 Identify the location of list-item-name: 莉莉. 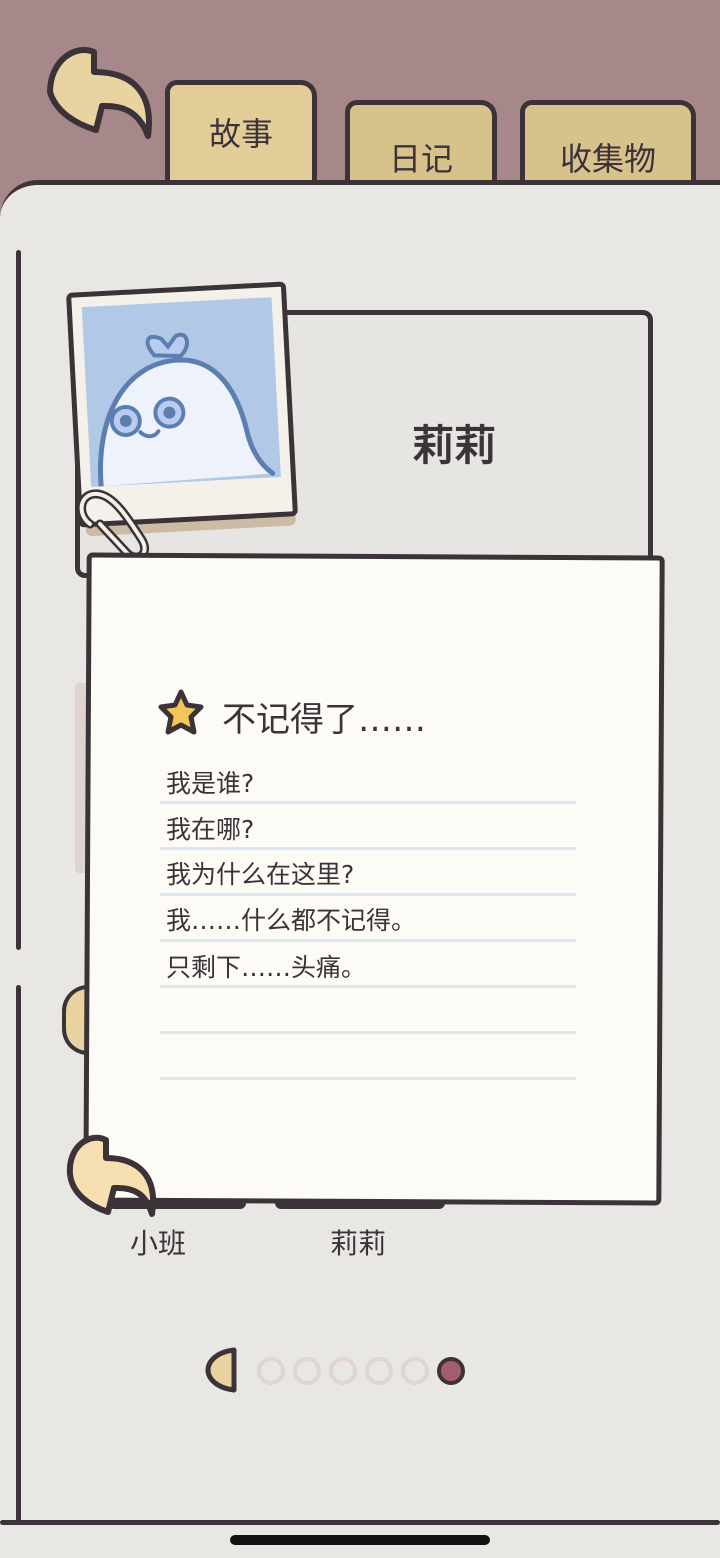
(358, 1242).